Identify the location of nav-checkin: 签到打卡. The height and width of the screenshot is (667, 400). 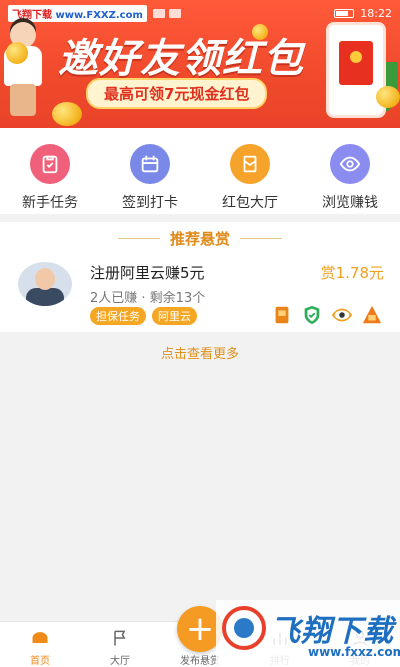
(150, 171).